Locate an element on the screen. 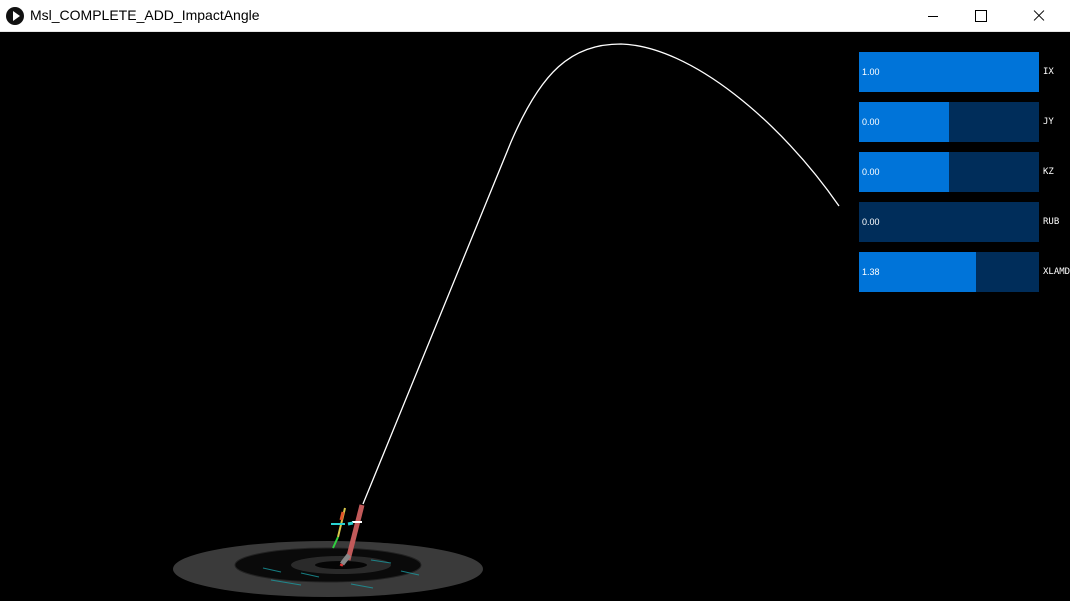  slider-label-rub: RUB is located at coordinates (1051, 222).